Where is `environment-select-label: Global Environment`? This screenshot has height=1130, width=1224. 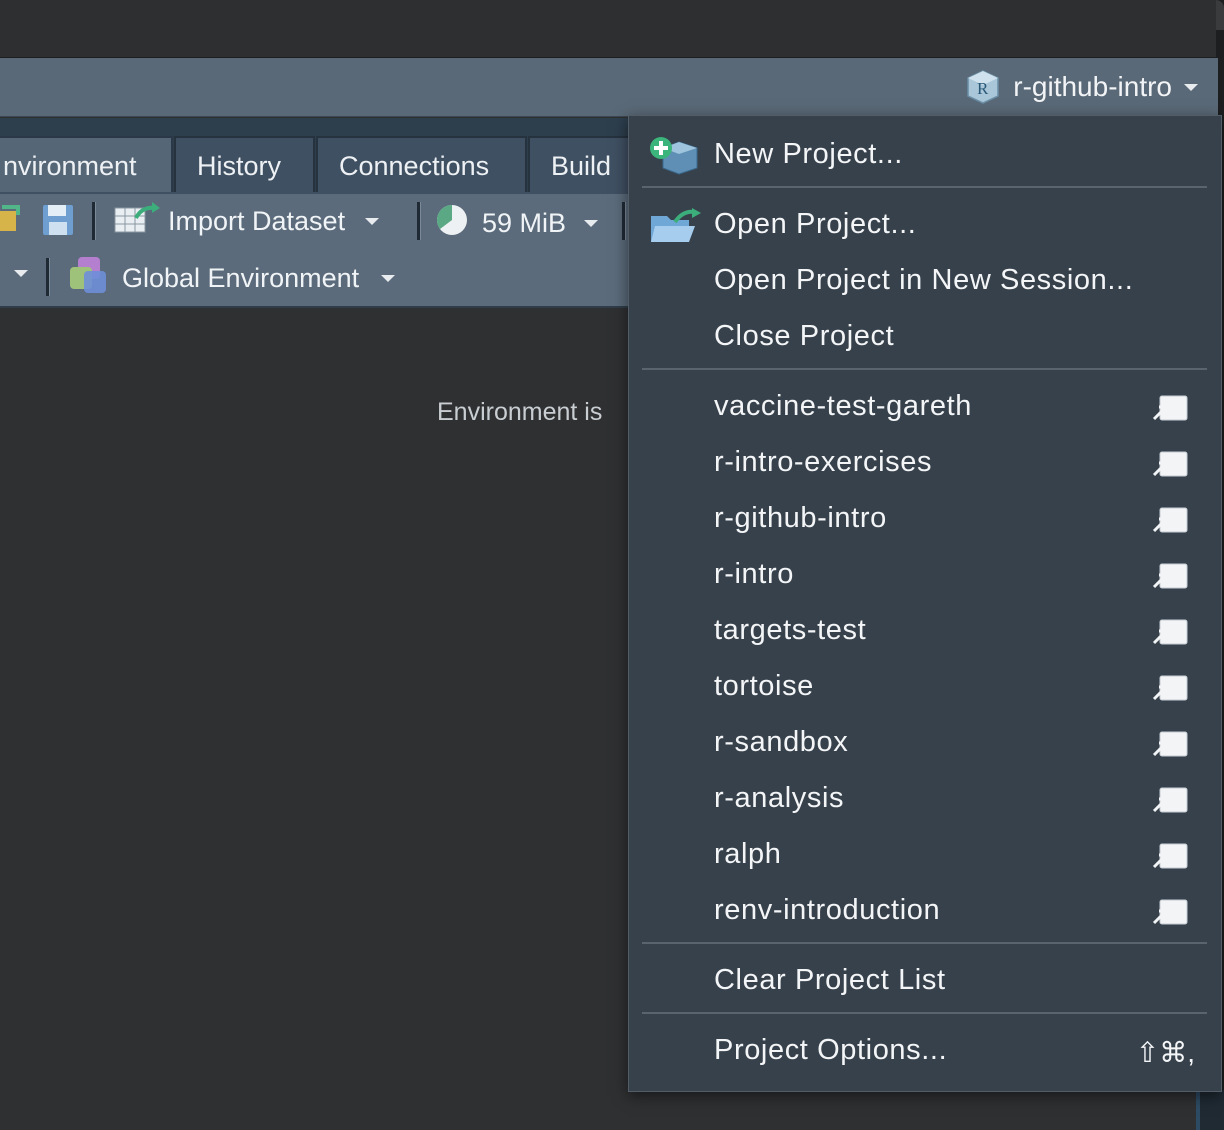 environment-select-label: Global Environment is located at coordinates (241, 278).